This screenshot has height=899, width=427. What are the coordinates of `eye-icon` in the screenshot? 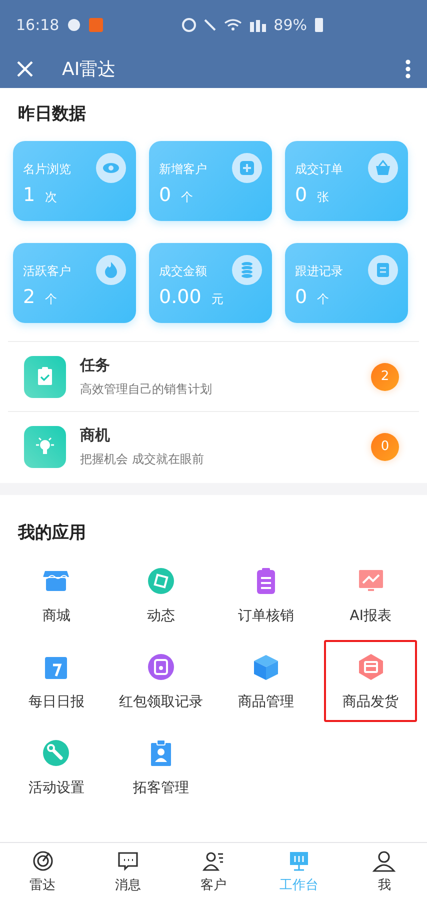 It's located at (111, 168).